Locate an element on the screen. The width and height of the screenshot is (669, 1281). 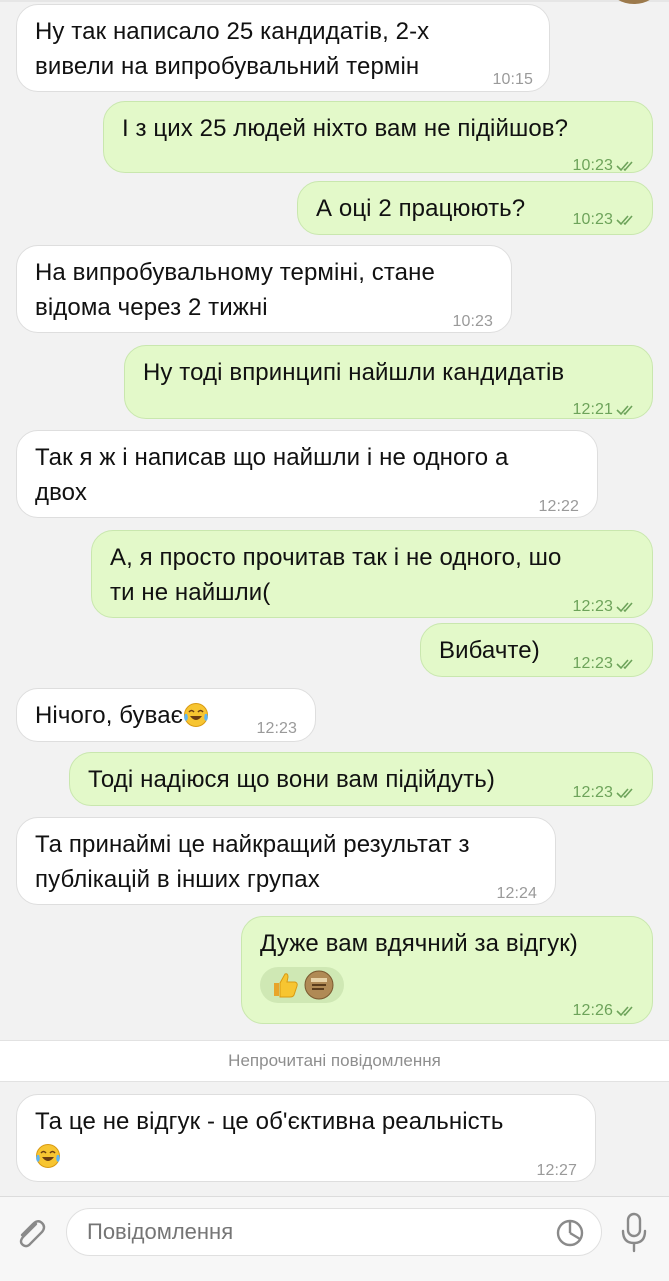
message-time: 10:15 is located at coordinates (512, 79).